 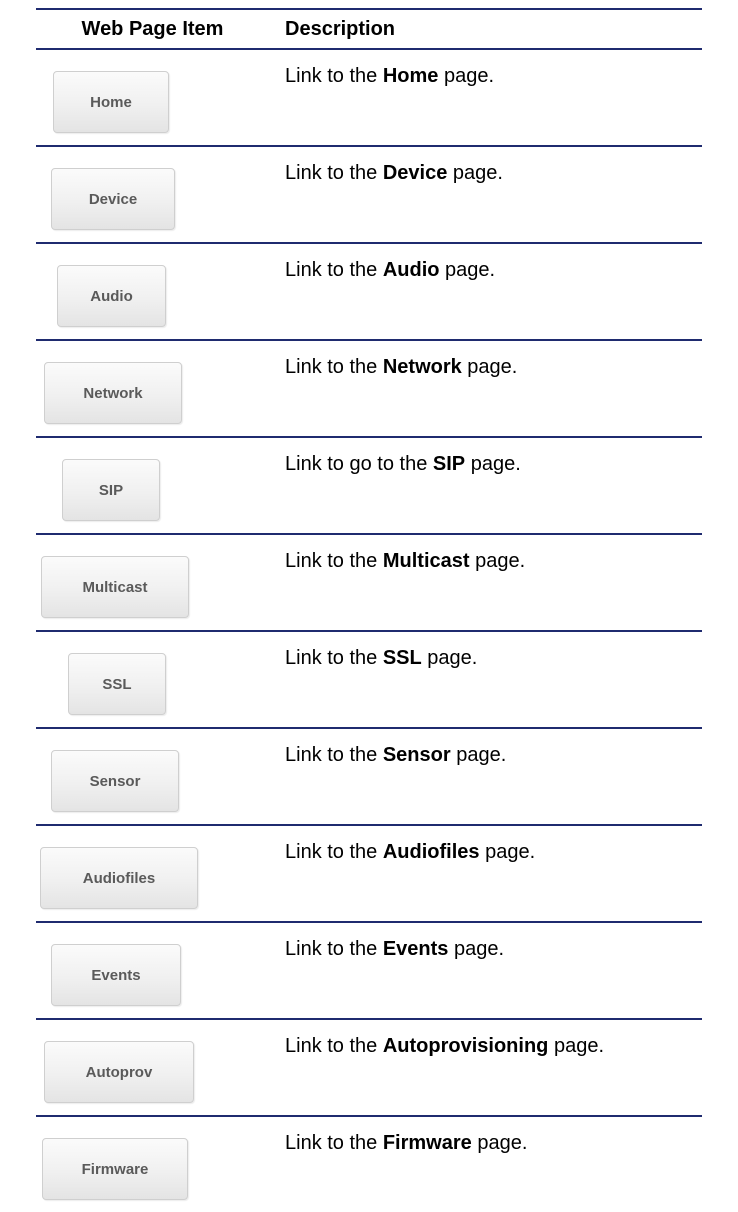 What do you see at coordinates (119, 1072) in the screenshot?
I see `autoprov-button: Autoprov` at bounding box center [119, 1072].